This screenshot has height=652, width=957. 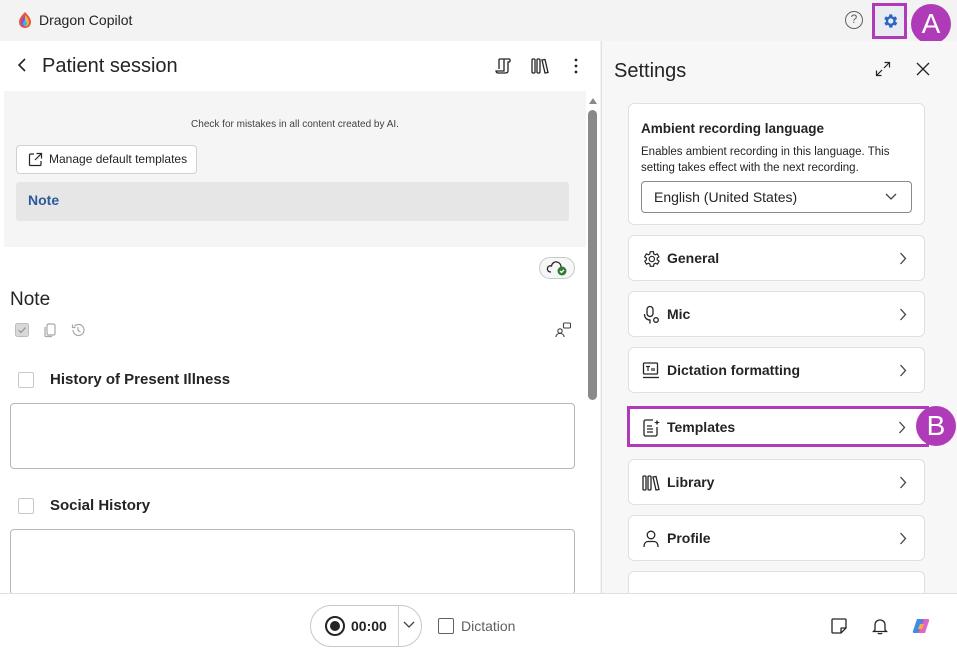 What do you see at coordinates (650, 71) in the screenshot?
I see `settings-title: Settings` at bounding box center [650, 71].